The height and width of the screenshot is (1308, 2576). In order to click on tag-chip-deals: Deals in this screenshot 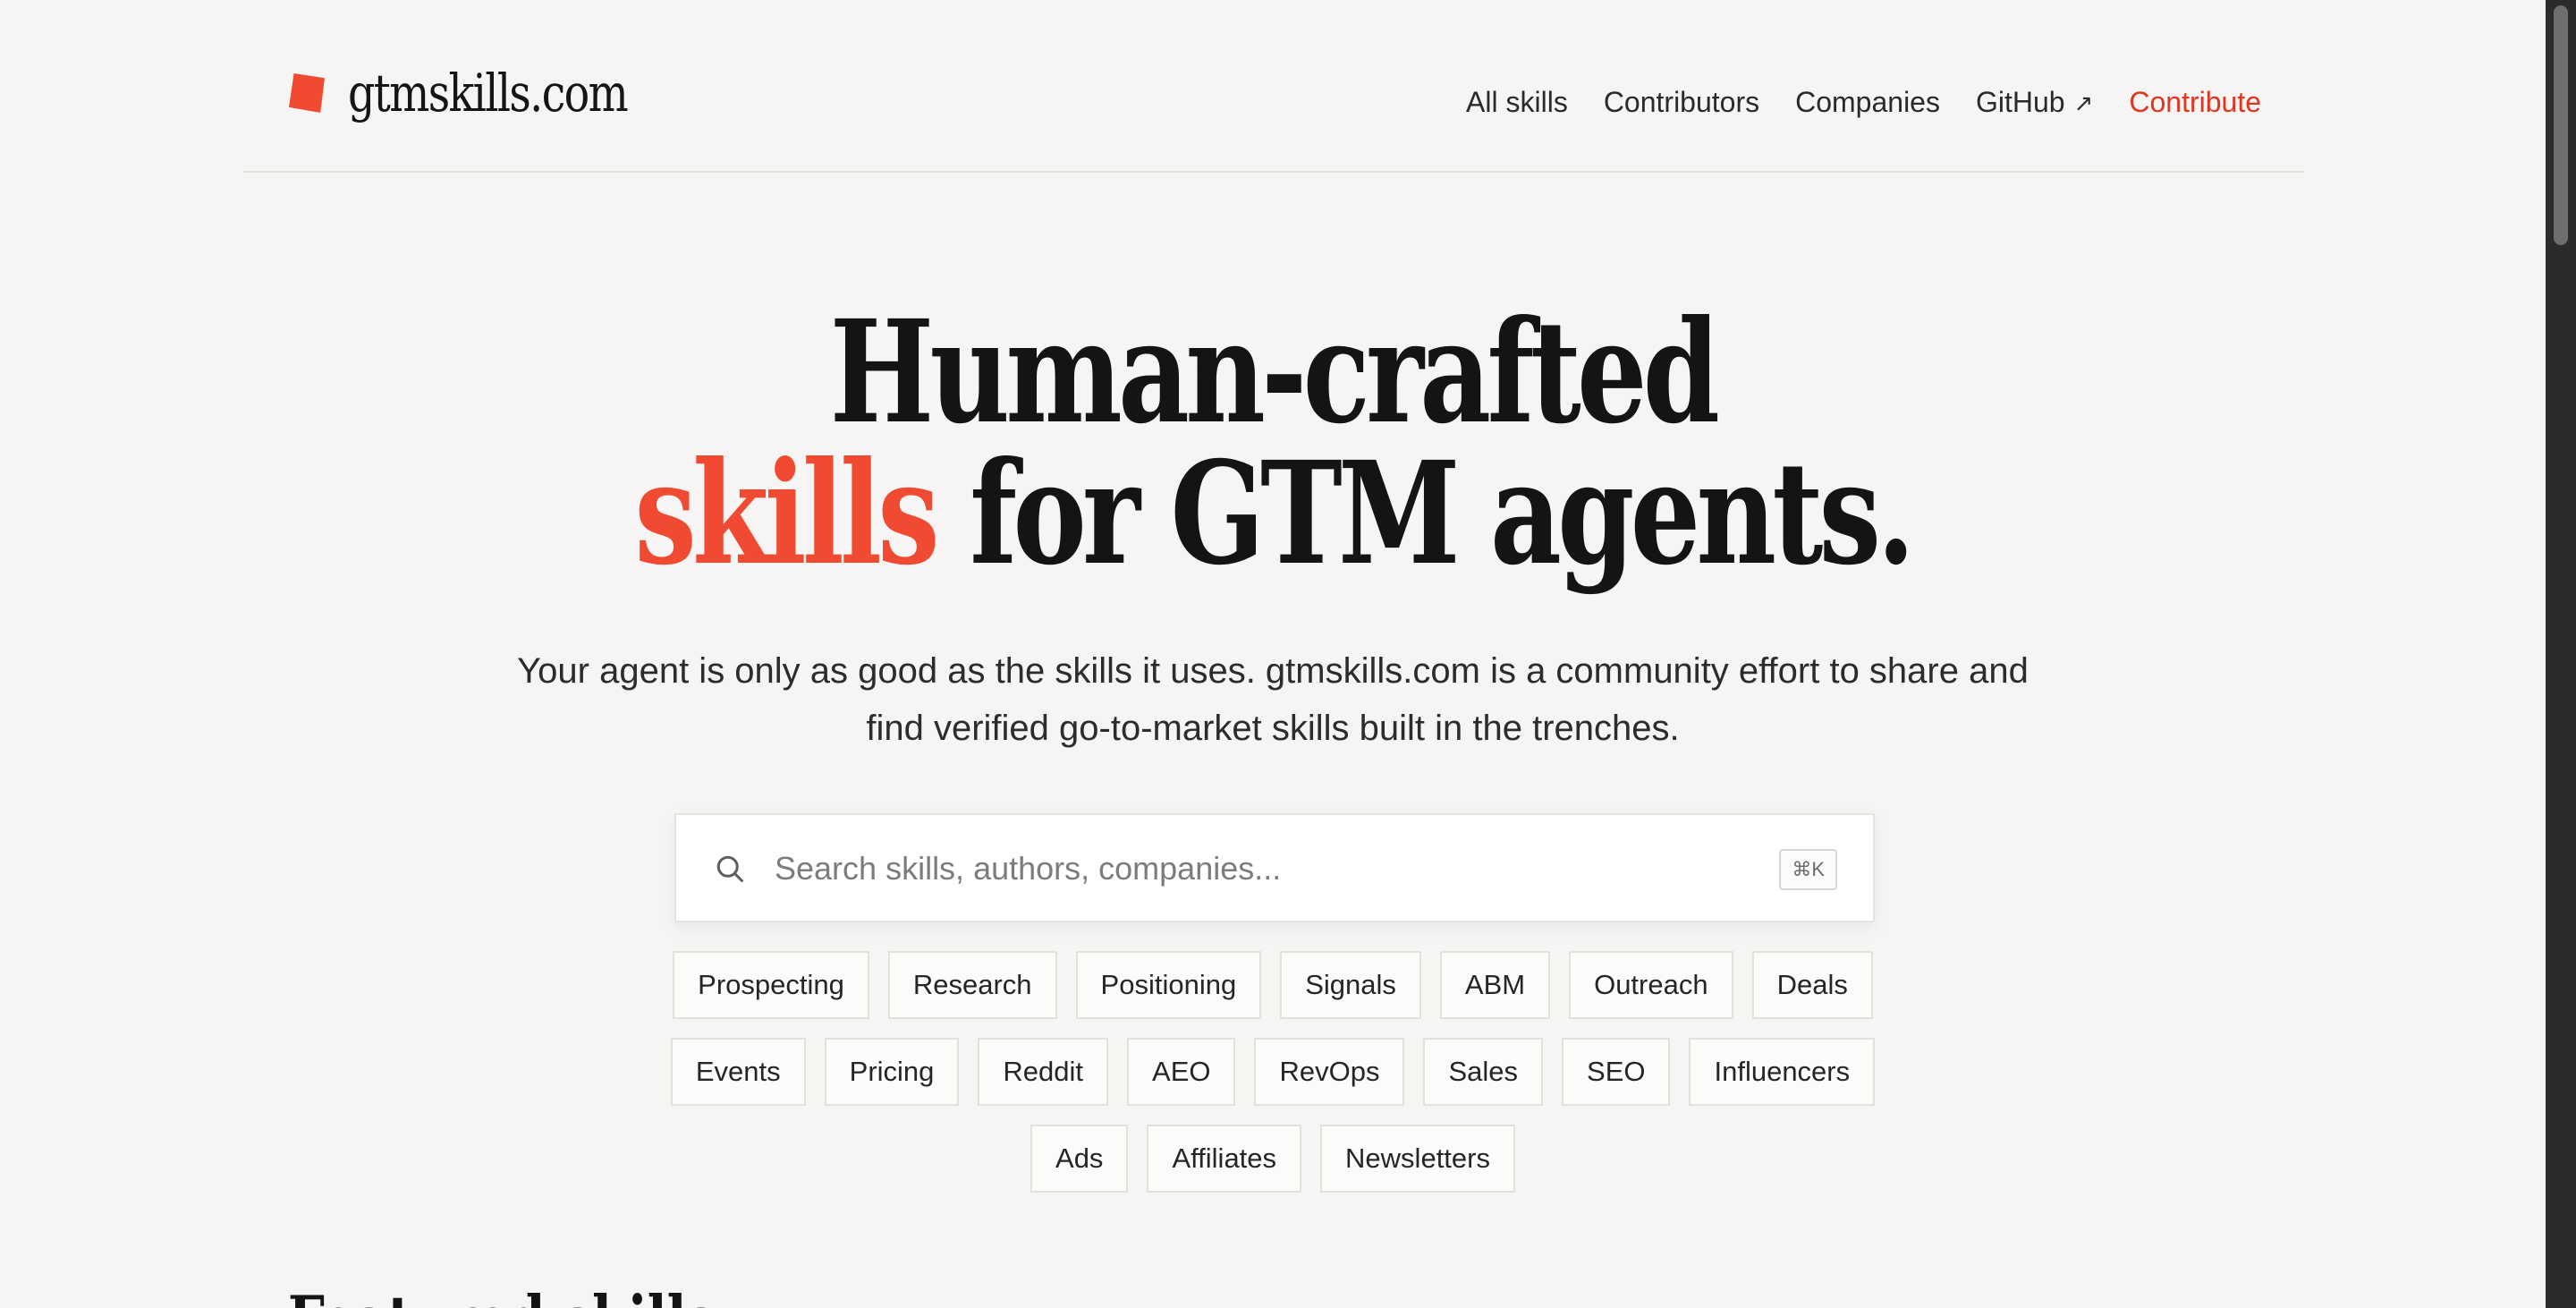, I will do `click(1812, 985)`.